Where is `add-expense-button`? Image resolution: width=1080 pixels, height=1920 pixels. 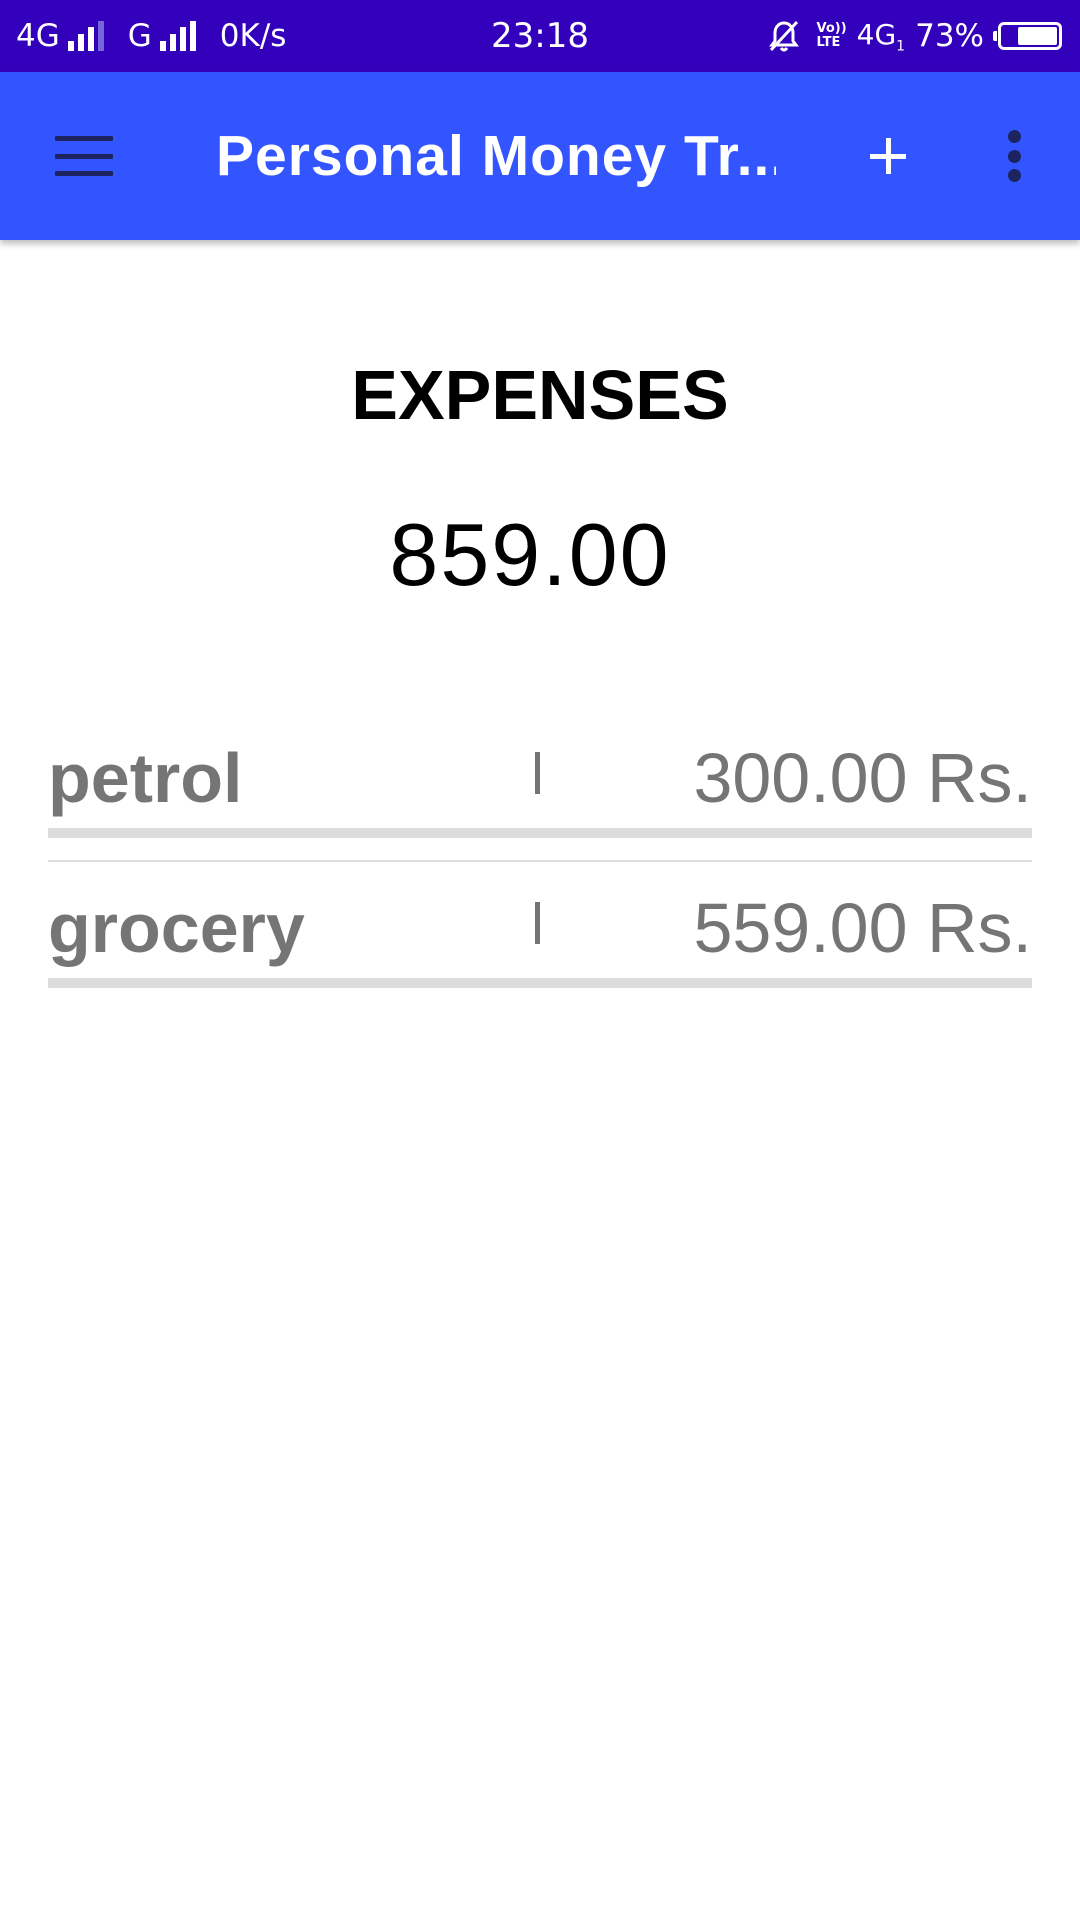 add-expense-button is located at coordinates (888, 156).